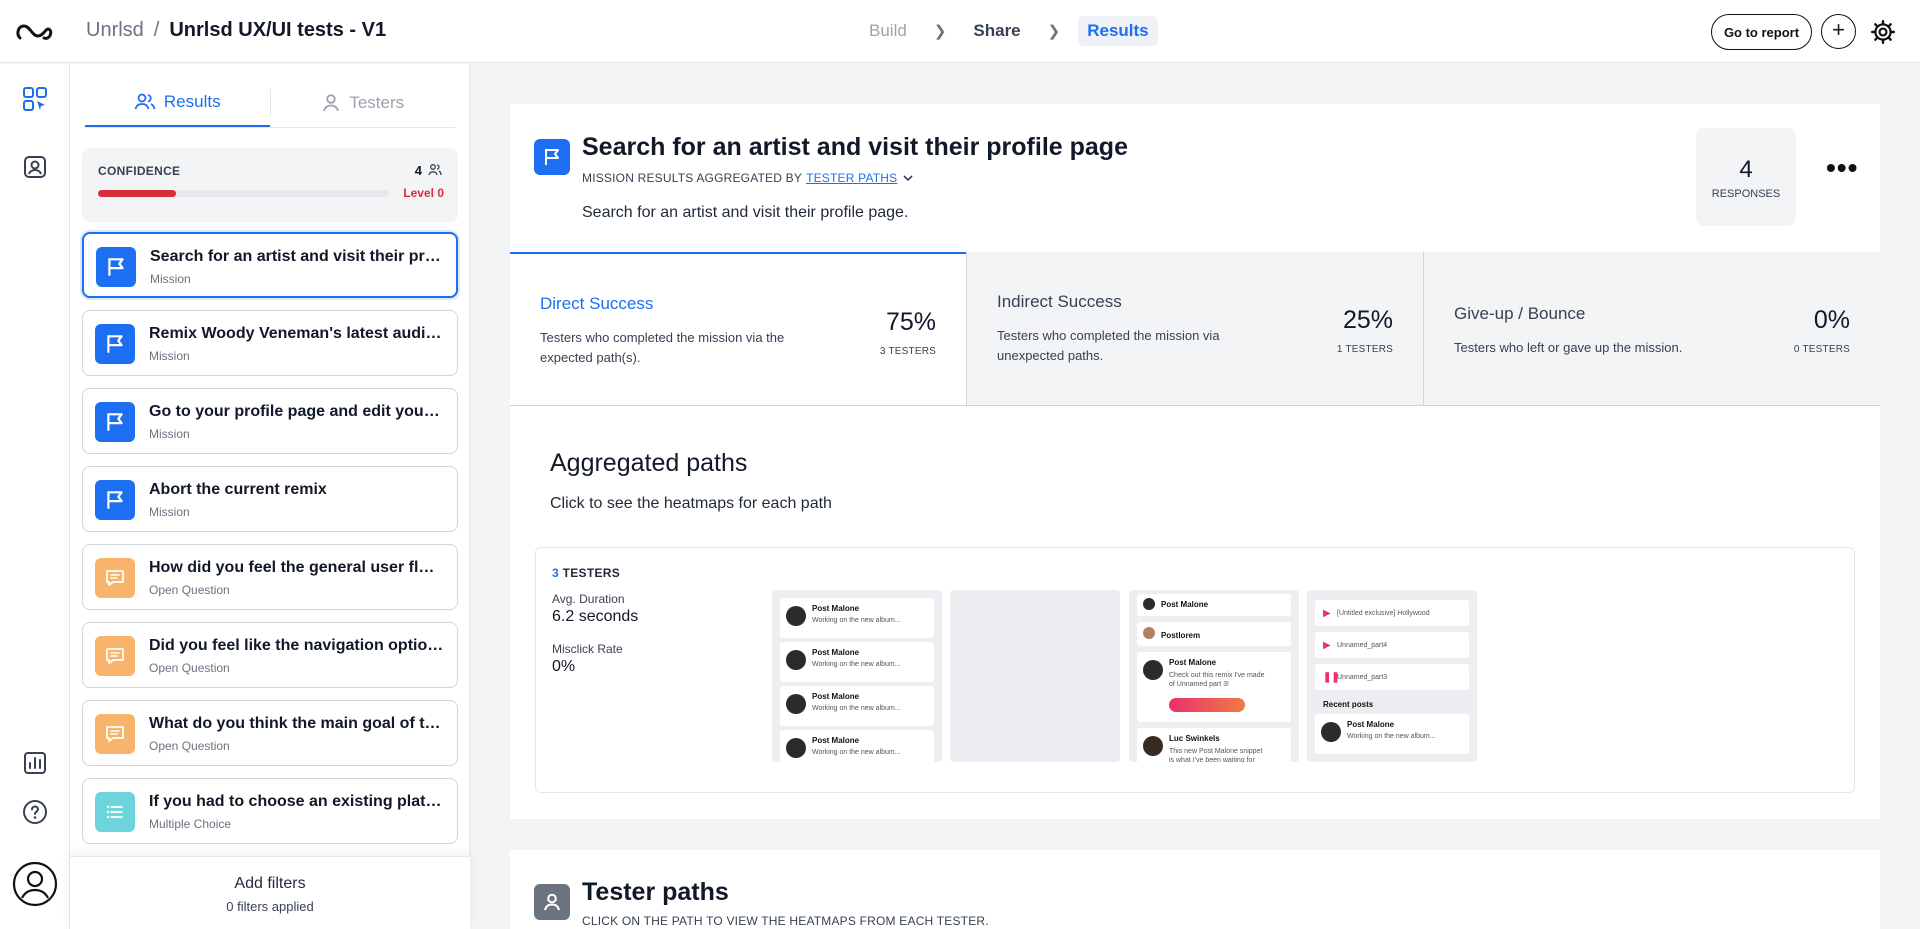  What do you see at coordinates (1831, 320) in the screenshot?
I see `stat-percent: 0%` at bounding box center [1831, 320].